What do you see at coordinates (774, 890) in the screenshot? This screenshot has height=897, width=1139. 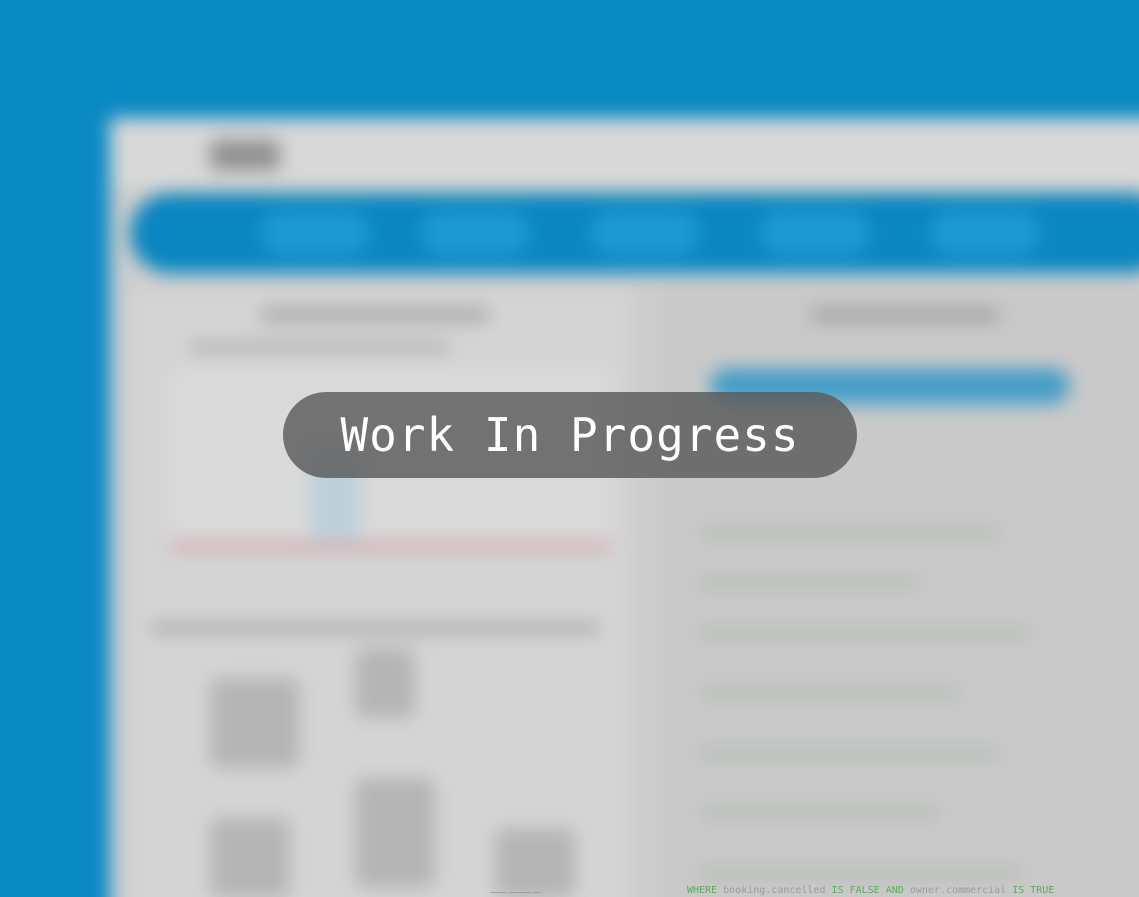 I see `sql-expression: booking.cancelled` at bounding box center [774, 890].